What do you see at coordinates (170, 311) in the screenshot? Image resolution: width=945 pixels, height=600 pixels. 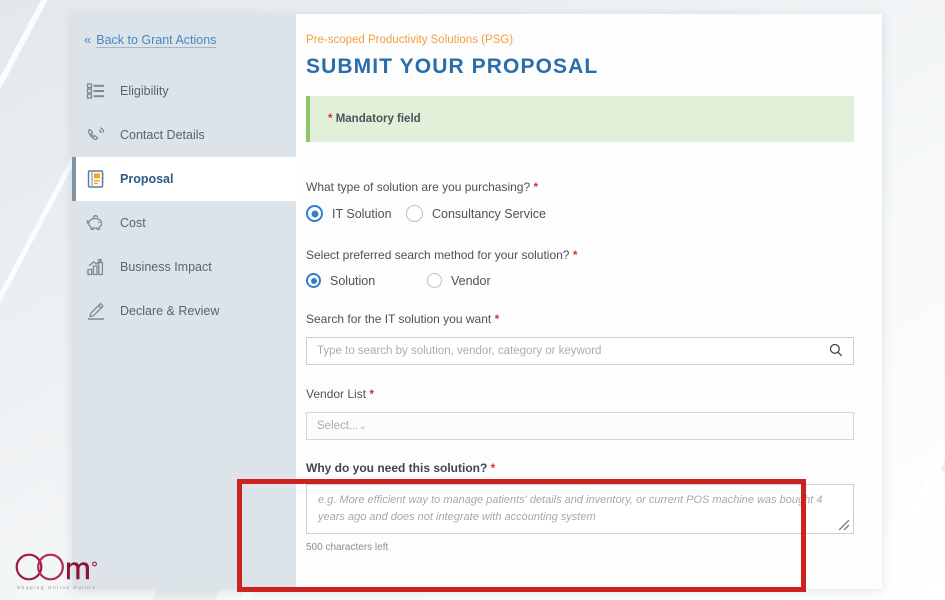 I see `sidebar-item-label: Declare & Review` at bounding box center [170, 311].